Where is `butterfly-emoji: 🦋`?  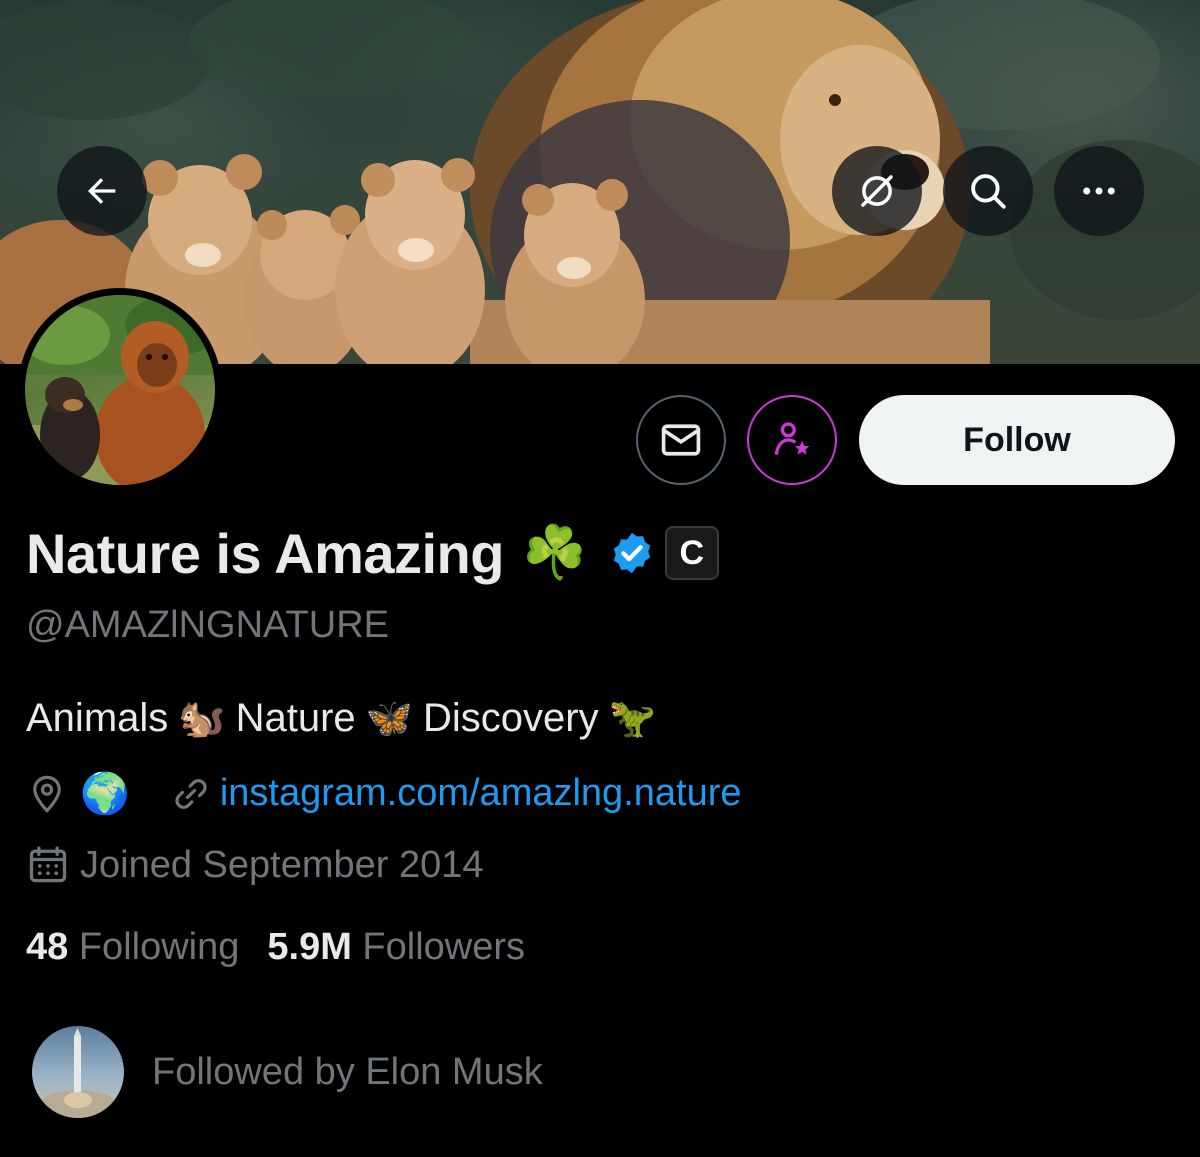
butterfly-emoji: 🦋 is located at coordinates (389, 719).